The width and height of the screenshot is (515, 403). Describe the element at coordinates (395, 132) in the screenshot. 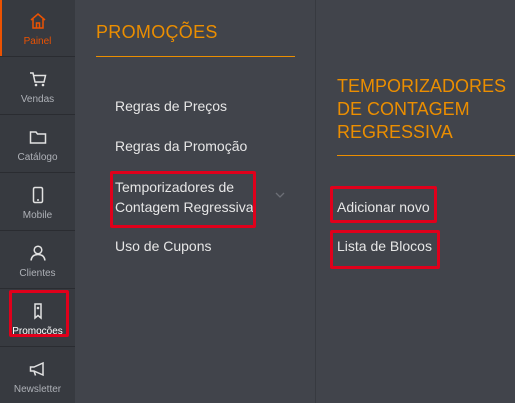

I see `submenu-title-line: REGRESSIVA` at that location.